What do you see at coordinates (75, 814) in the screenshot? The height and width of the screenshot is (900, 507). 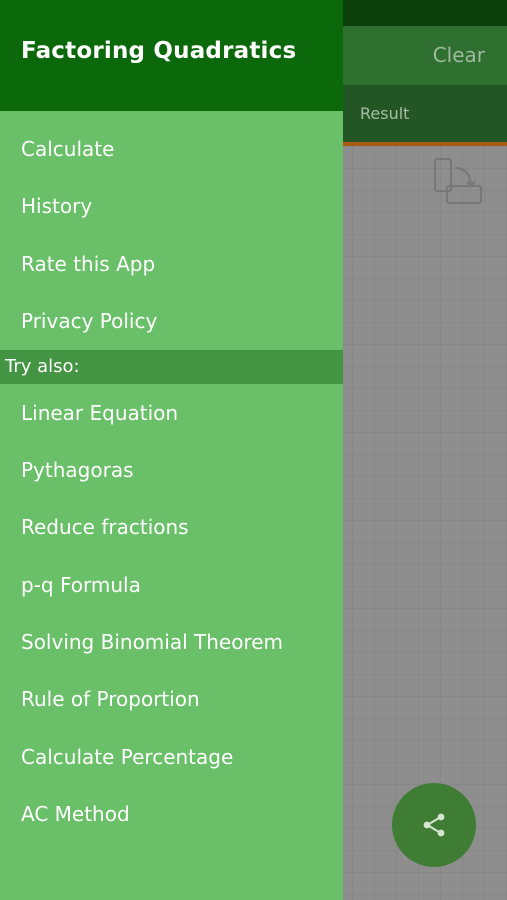 I see `menu-item-label: AC Method` at bounding box center [75, 814].